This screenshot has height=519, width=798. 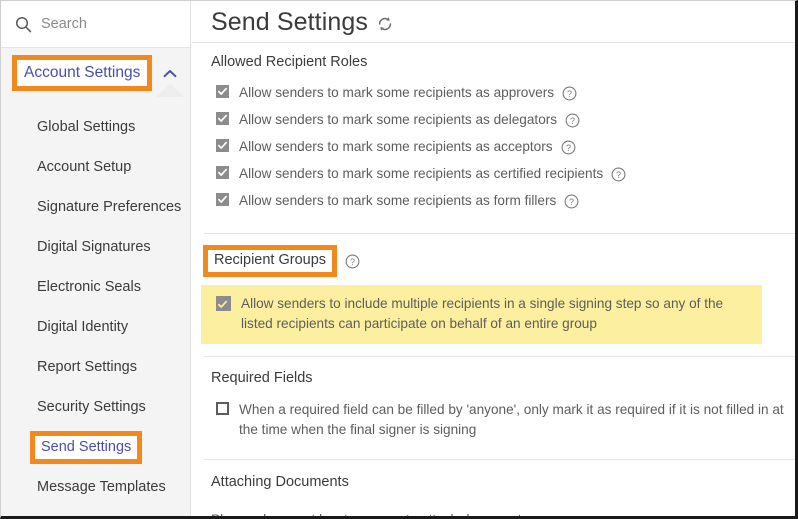 I want to click on sidebar-item-message-templates: Message Templates, so click(x=95, y=487).